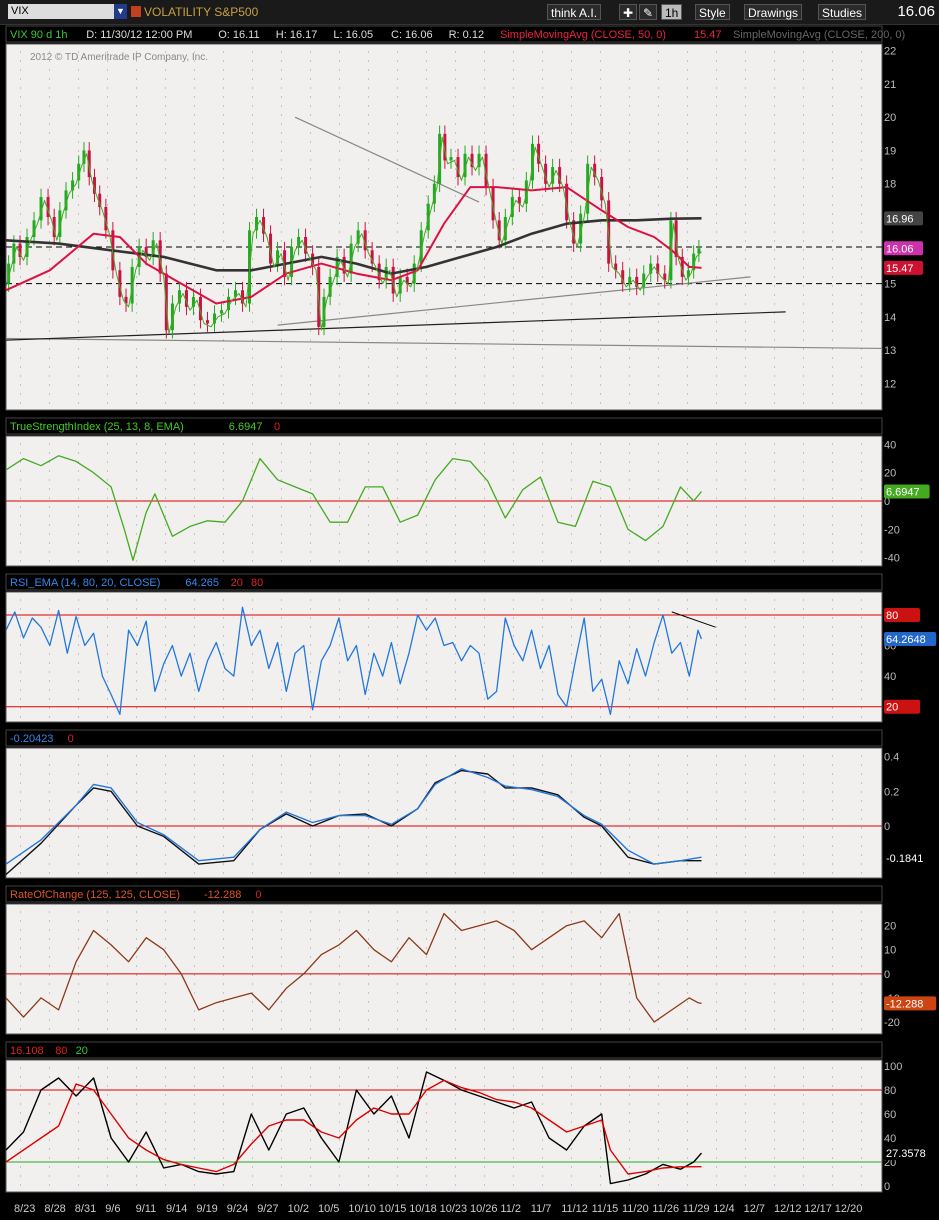 This screenshot has width=939, height=1220. I want to click on wrench-icon: ✎, so click(648, 12).